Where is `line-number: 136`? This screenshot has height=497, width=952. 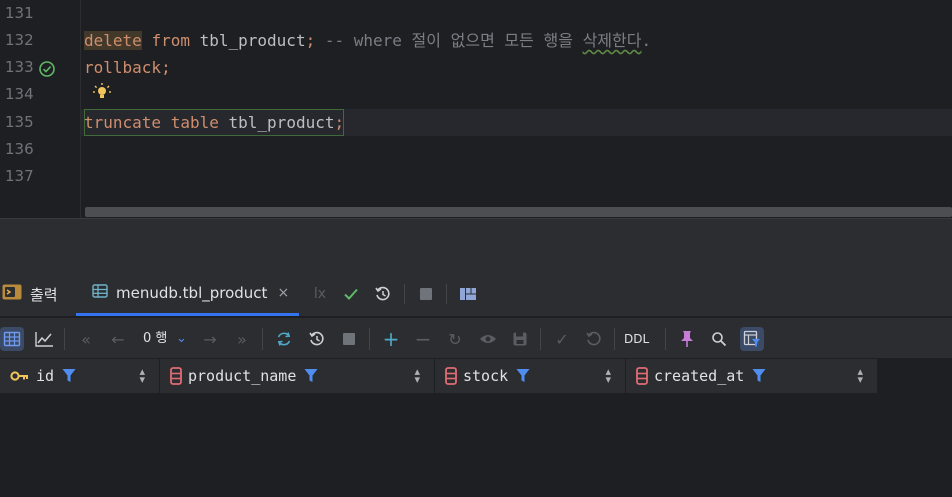
line-number: 136 is located at coordinates (19, 149).